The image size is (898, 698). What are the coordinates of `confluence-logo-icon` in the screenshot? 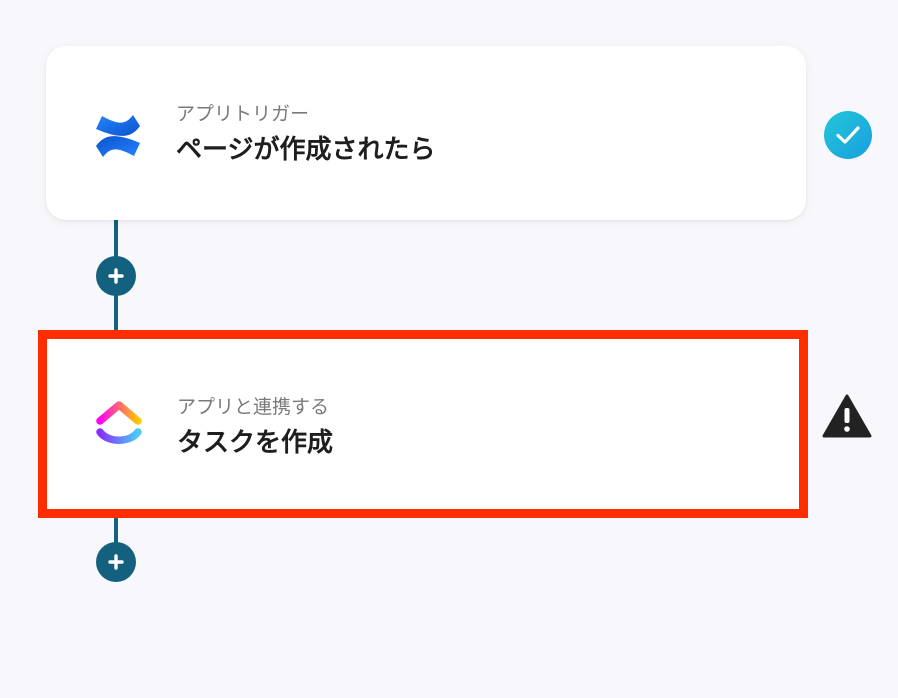 It's located at (118, 136).